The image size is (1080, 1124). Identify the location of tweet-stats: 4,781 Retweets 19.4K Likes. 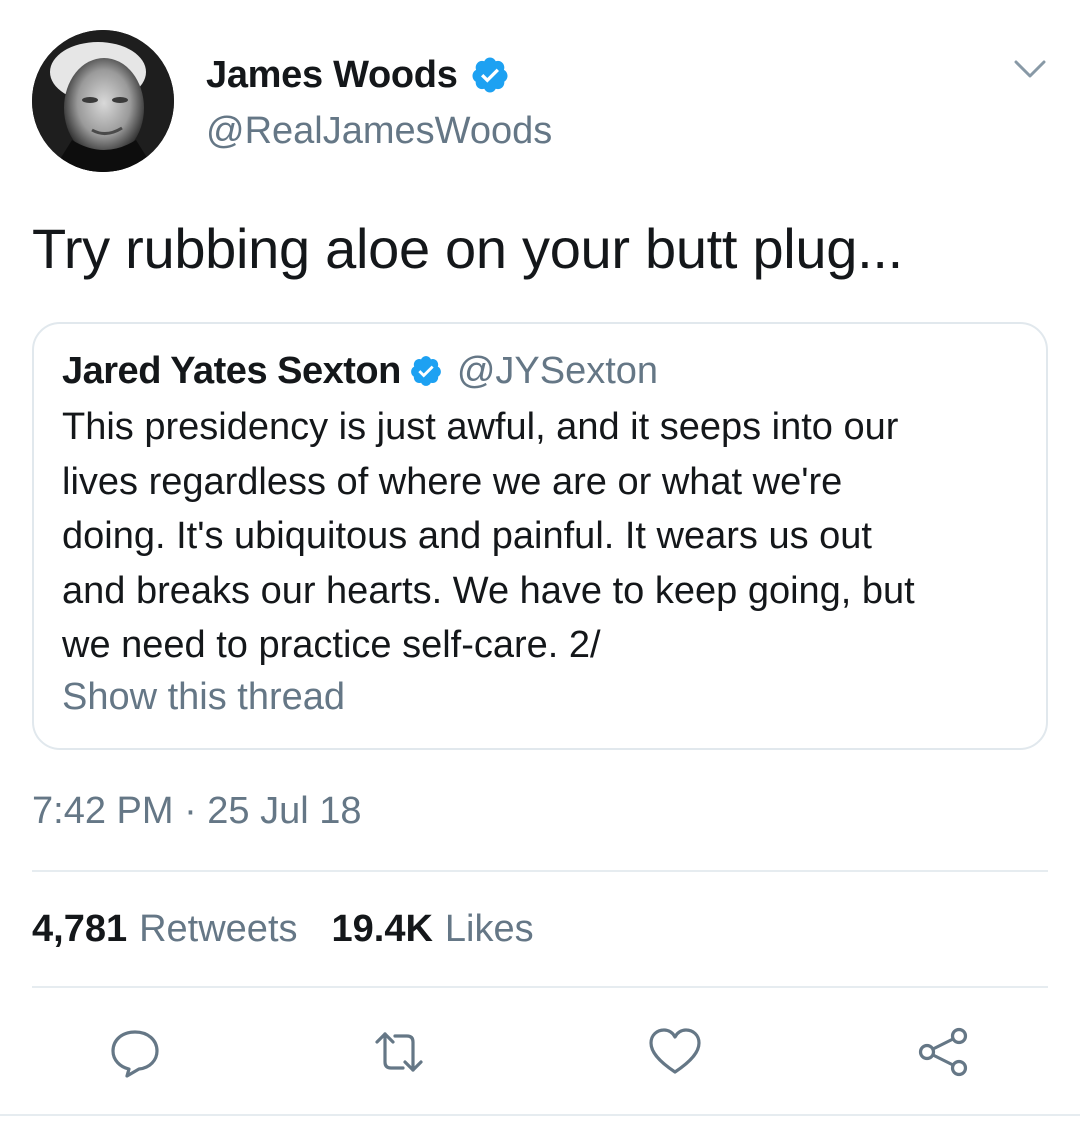
(283, 929).